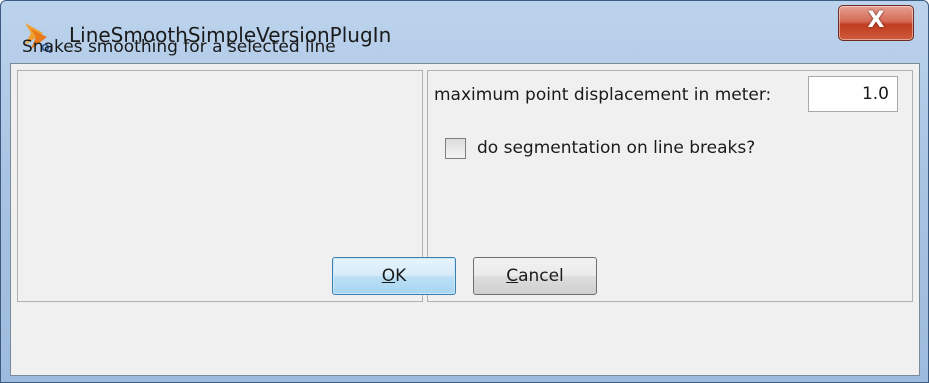  I want to click on ok-mnemonic: O, so click(388, 276).